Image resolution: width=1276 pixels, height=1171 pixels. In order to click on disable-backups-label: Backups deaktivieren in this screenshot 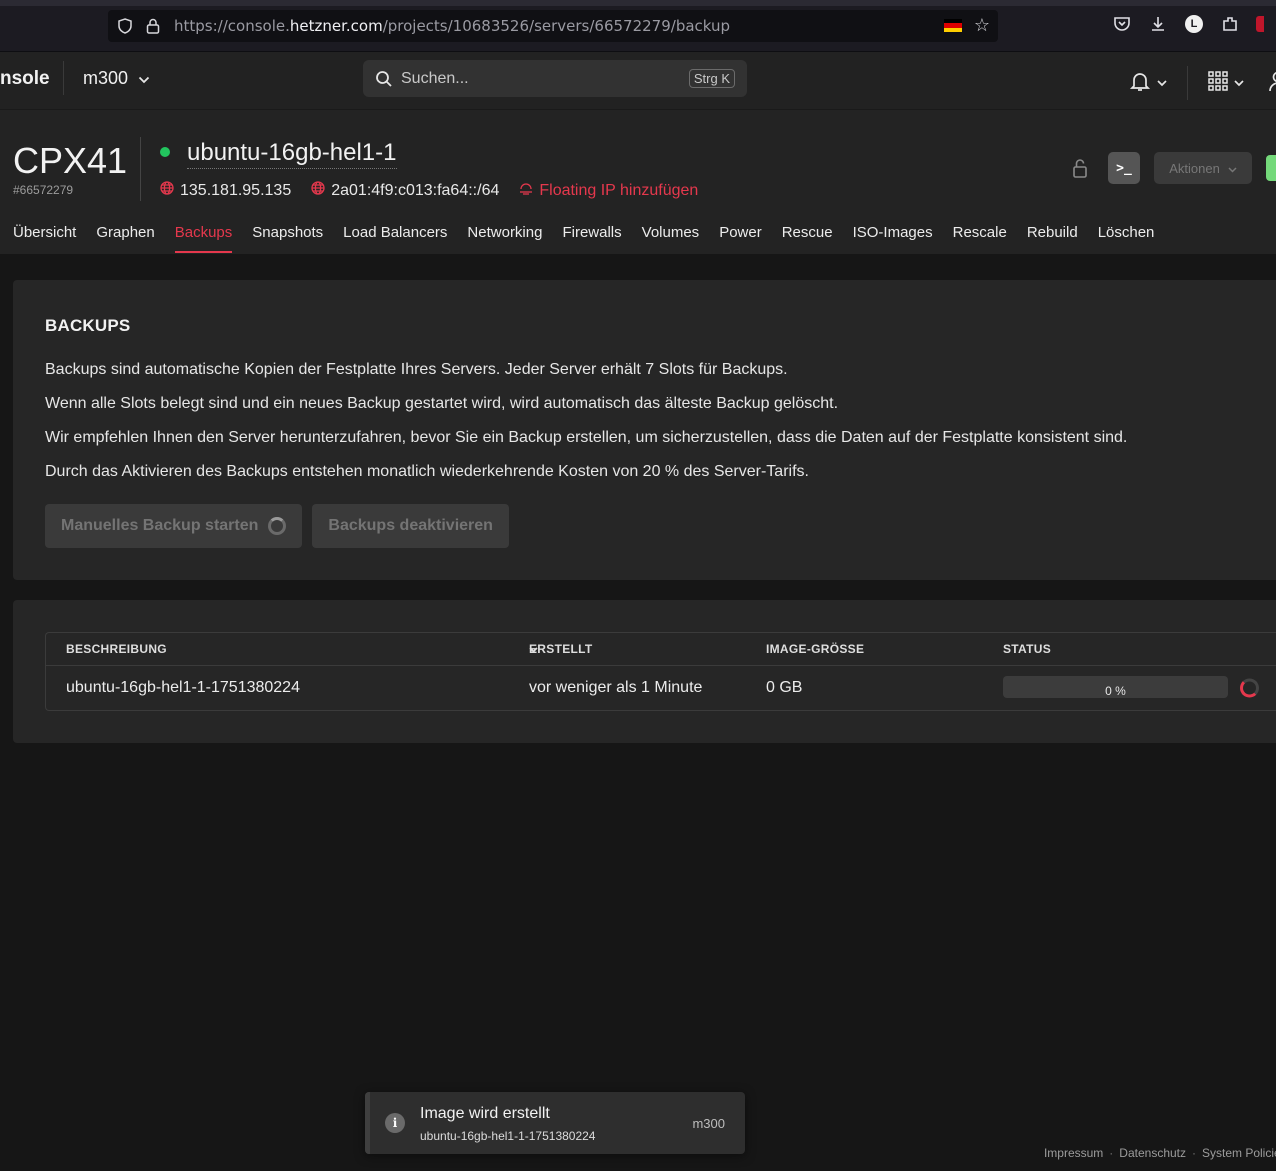, I will do `click(410, 525)`.